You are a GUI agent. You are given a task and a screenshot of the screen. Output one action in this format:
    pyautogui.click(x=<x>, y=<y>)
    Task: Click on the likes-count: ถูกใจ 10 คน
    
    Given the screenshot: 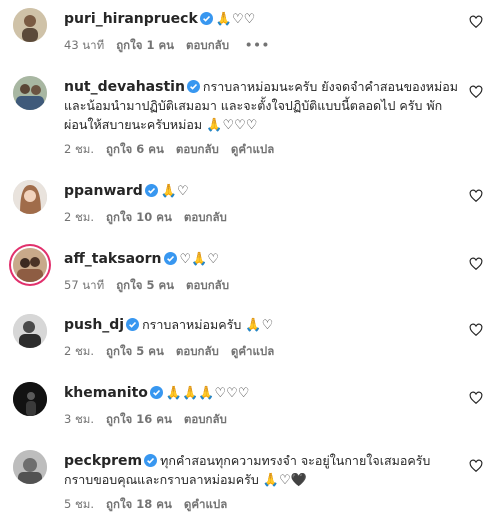 What is the action you would take?
    pyautogui.click(x=139, y=217)
    